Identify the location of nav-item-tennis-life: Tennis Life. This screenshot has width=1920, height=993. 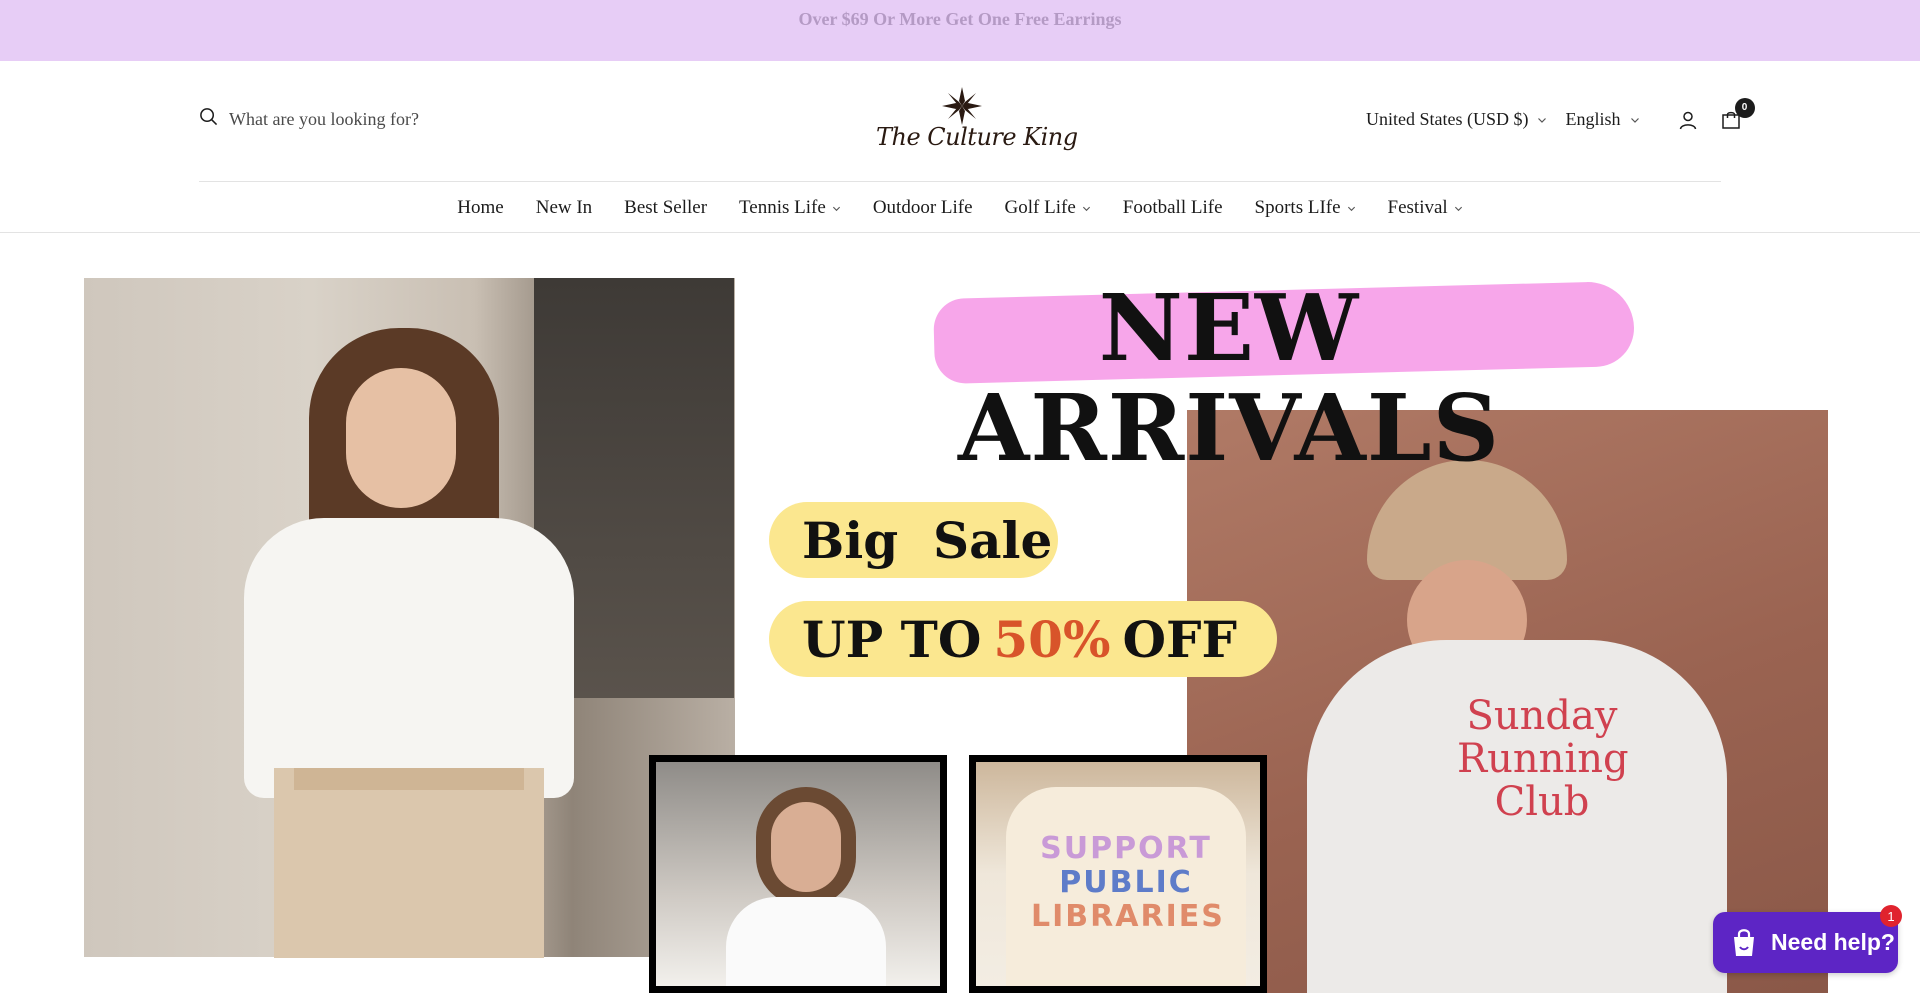
(790, 208).